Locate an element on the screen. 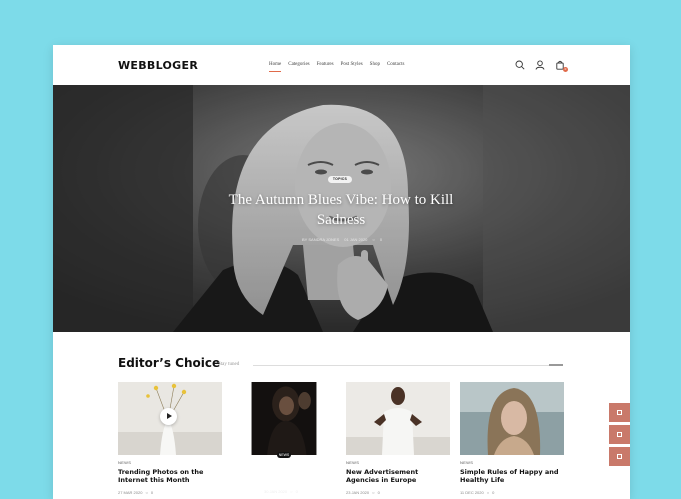  hero-author: BY SANDRA JONES is located at coordinates (320, 239).